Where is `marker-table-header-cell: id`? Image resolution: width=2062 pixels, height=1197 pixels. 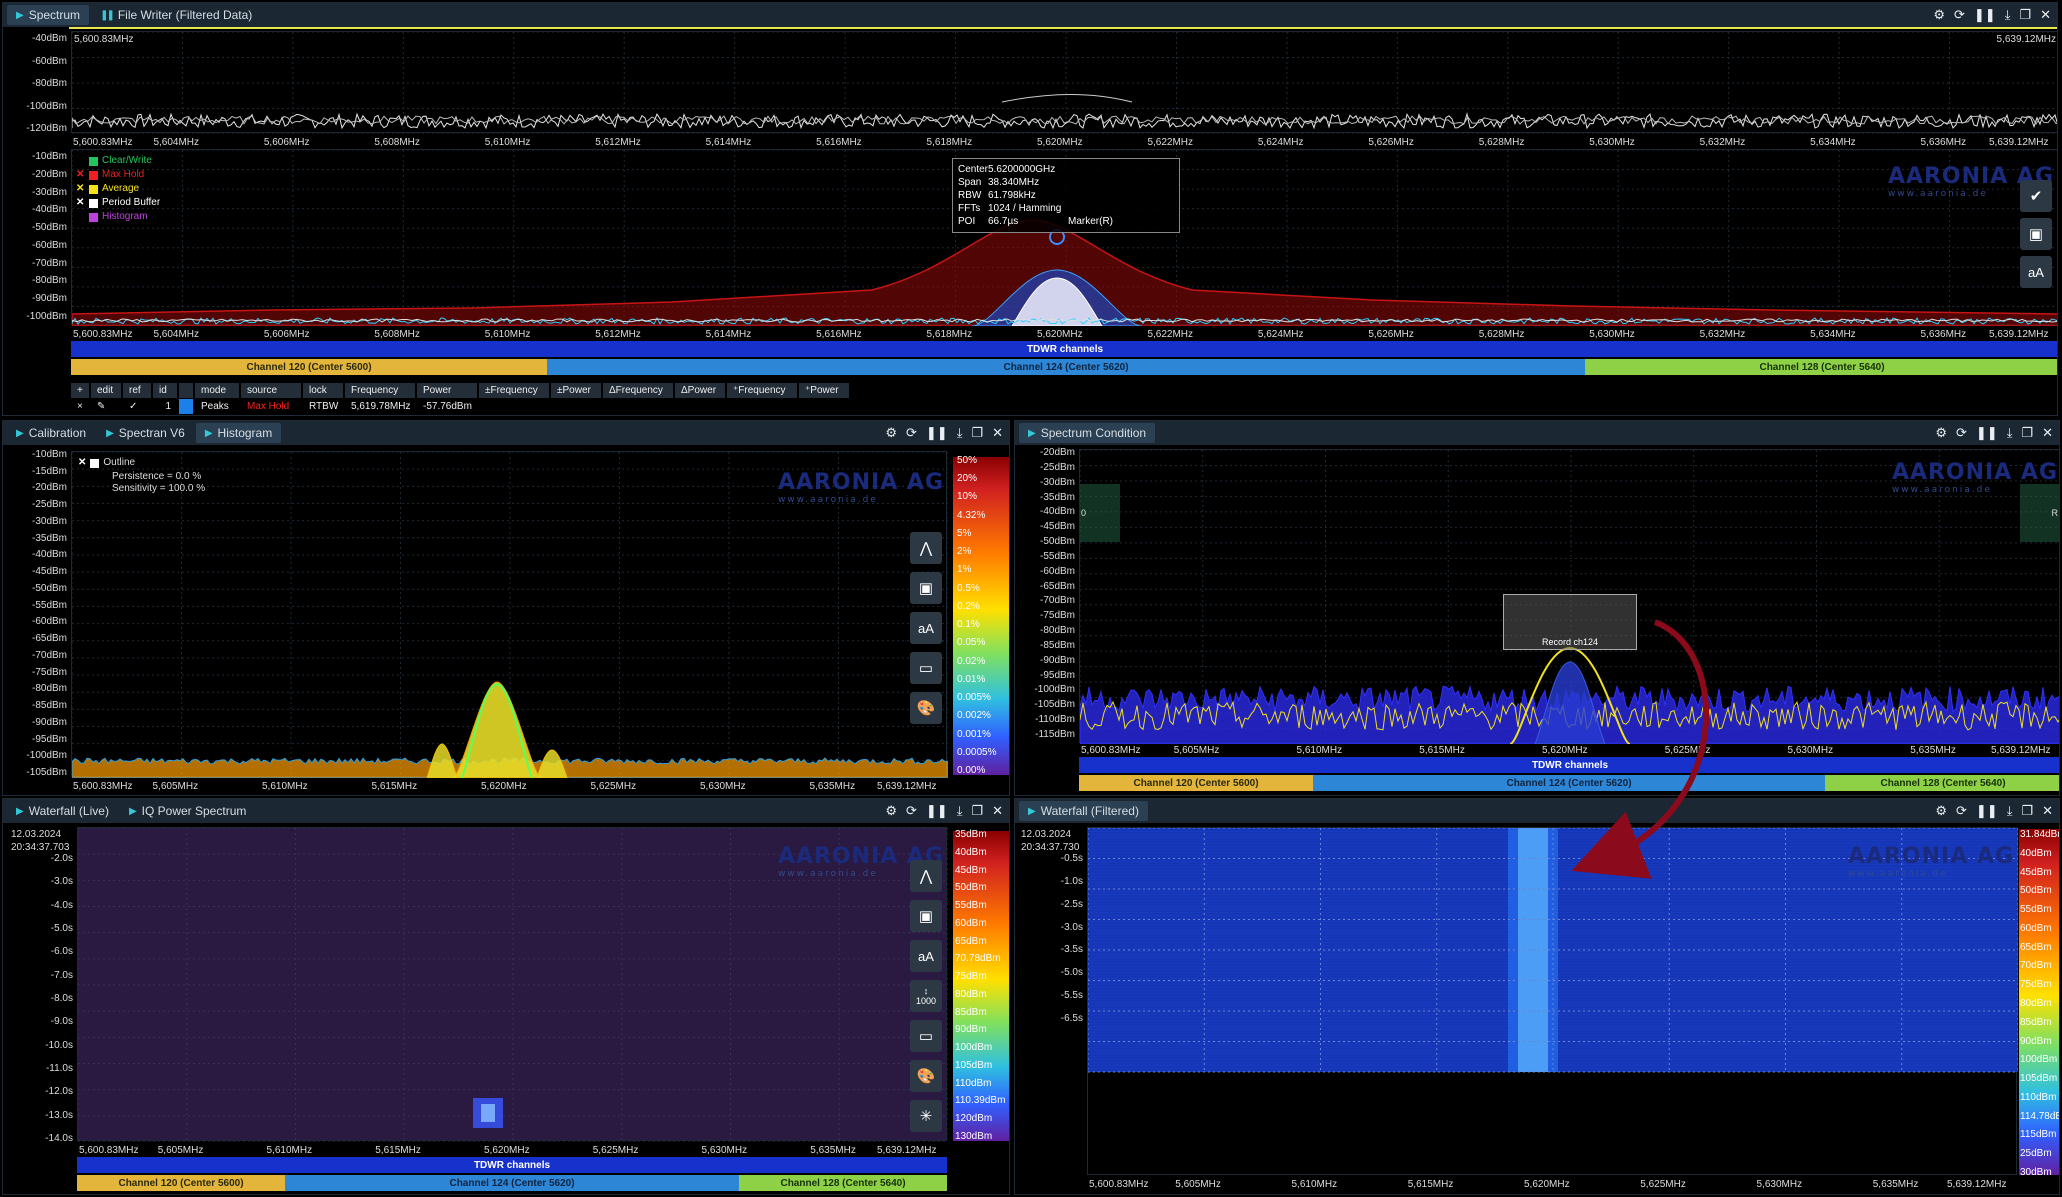 marker-table-header-cell: id is located at coordinates (165, 390).